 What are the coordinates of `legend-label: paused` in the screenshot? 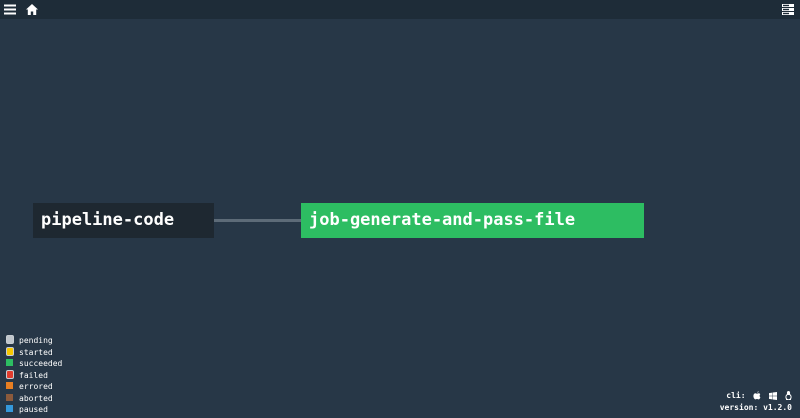 It's located at (33, 409).